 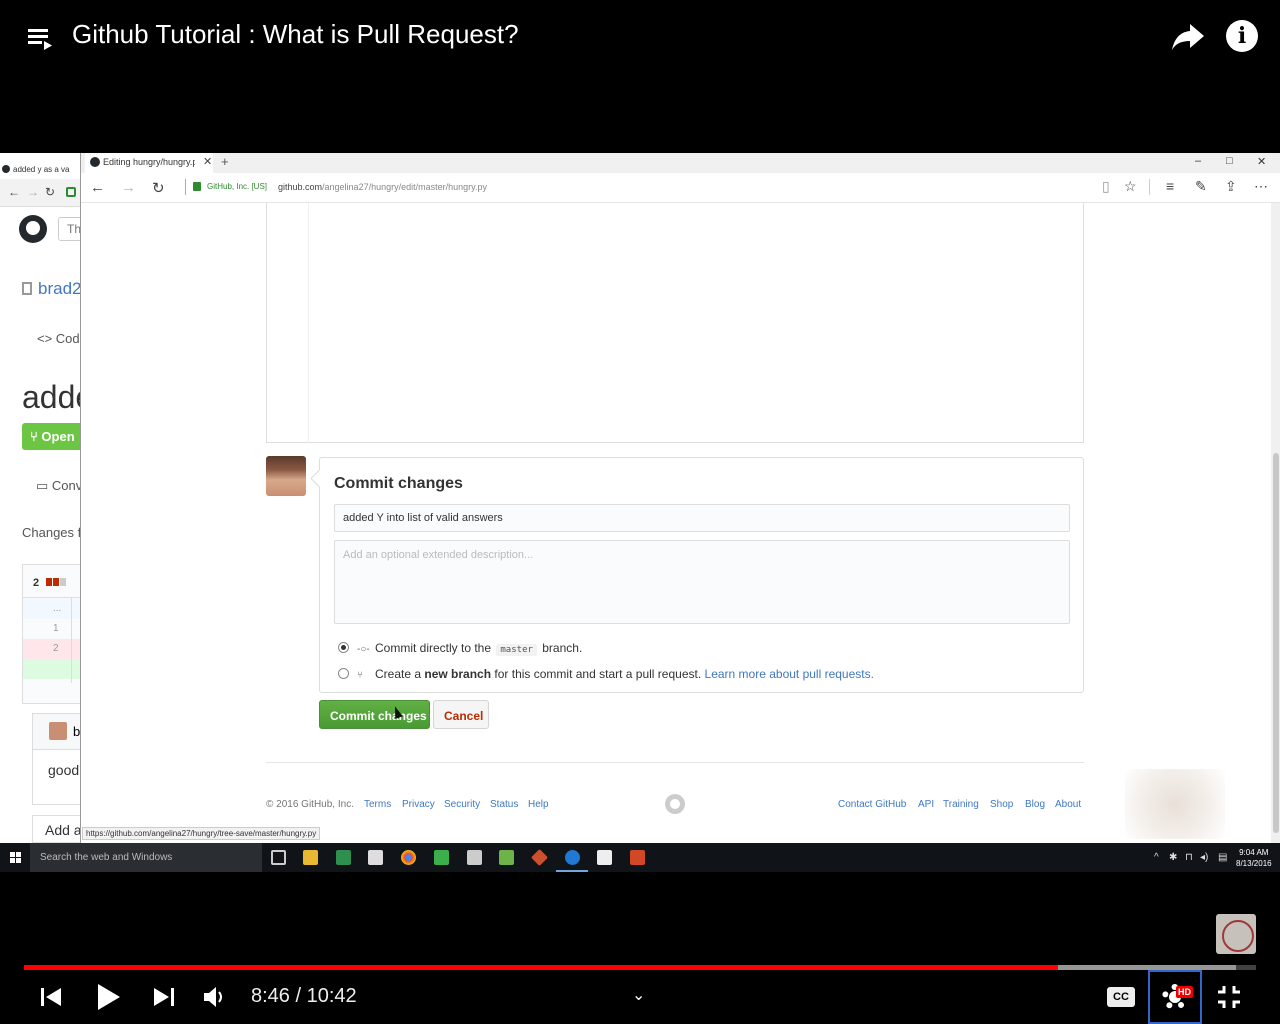 I want to click on background-comment: b good, so click(x=56, y=759).